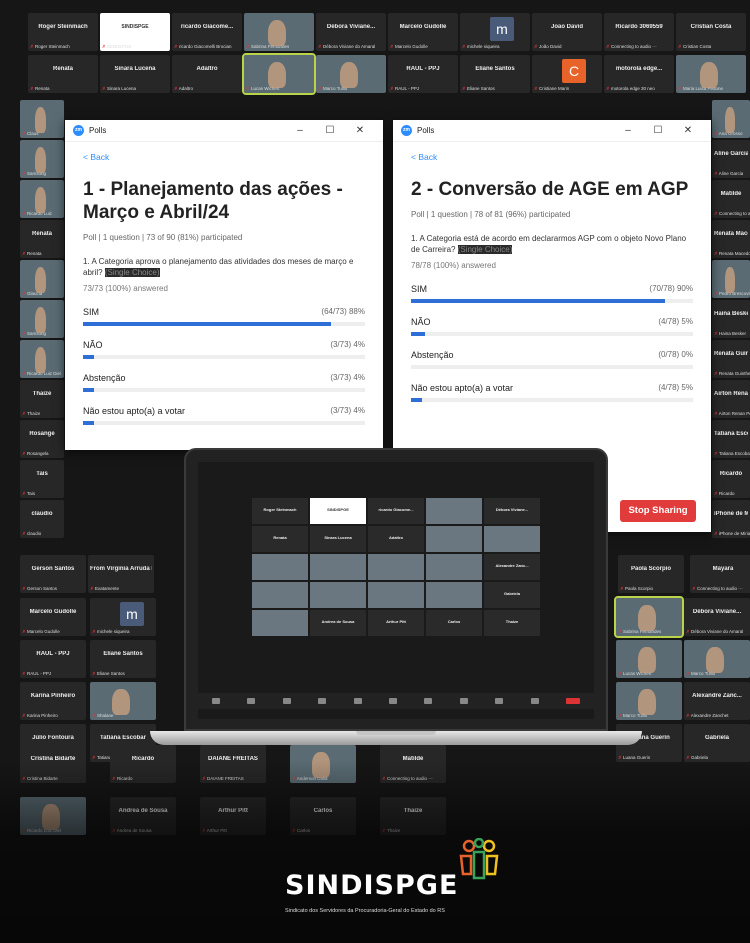 The image size is (750, 943). I want to click on participant-tile: ✗ Marco Tullio, so click(717, 659).